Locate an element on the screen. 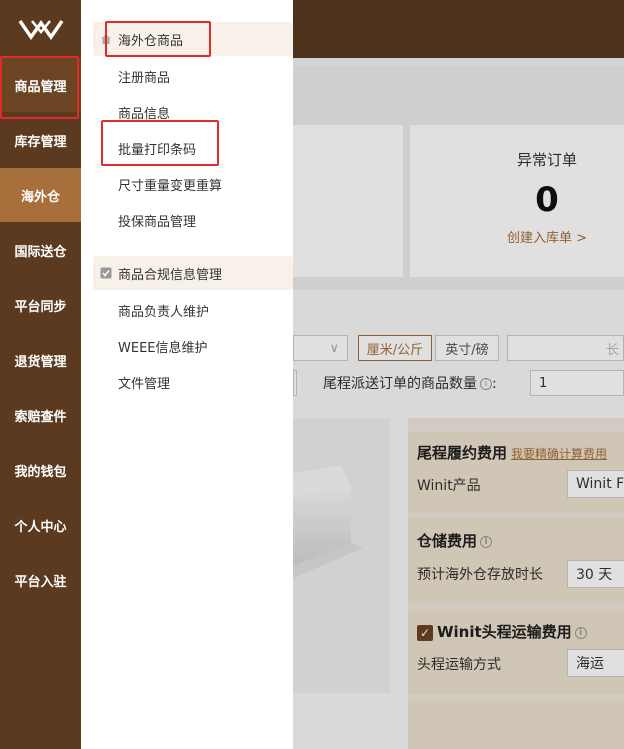 The width and height of the screenshot is (624, 749). checkbox-checked-icon: ✓ is located at coordinates (425, 632).